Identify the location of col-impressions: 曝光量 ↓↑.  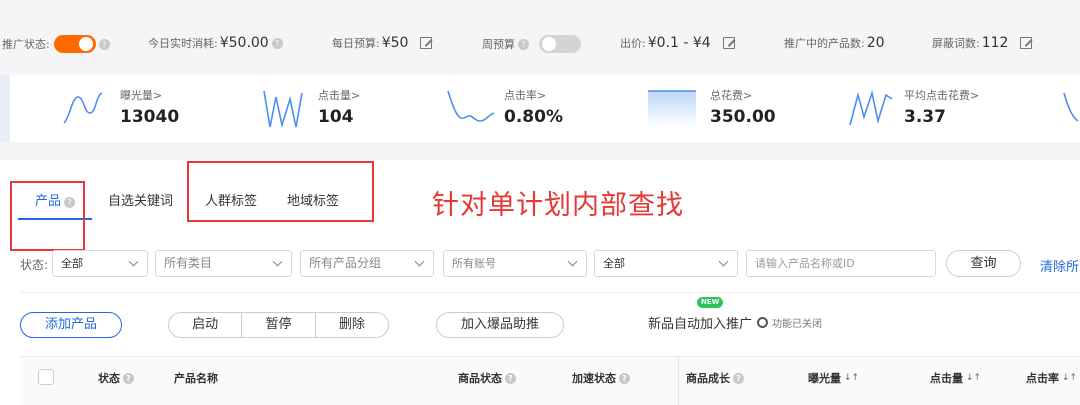
(833, 378).